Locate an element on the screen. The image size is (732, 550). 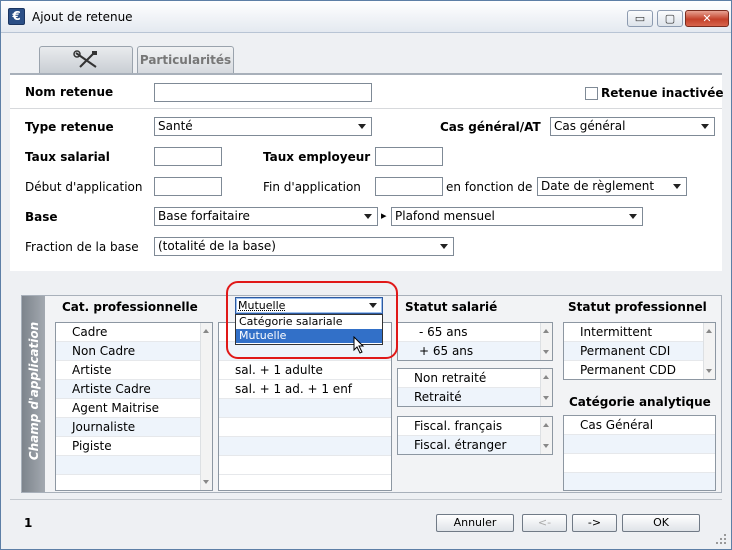
fraction-base-select: (totalité de la base) is located at coordinates (304, 246).